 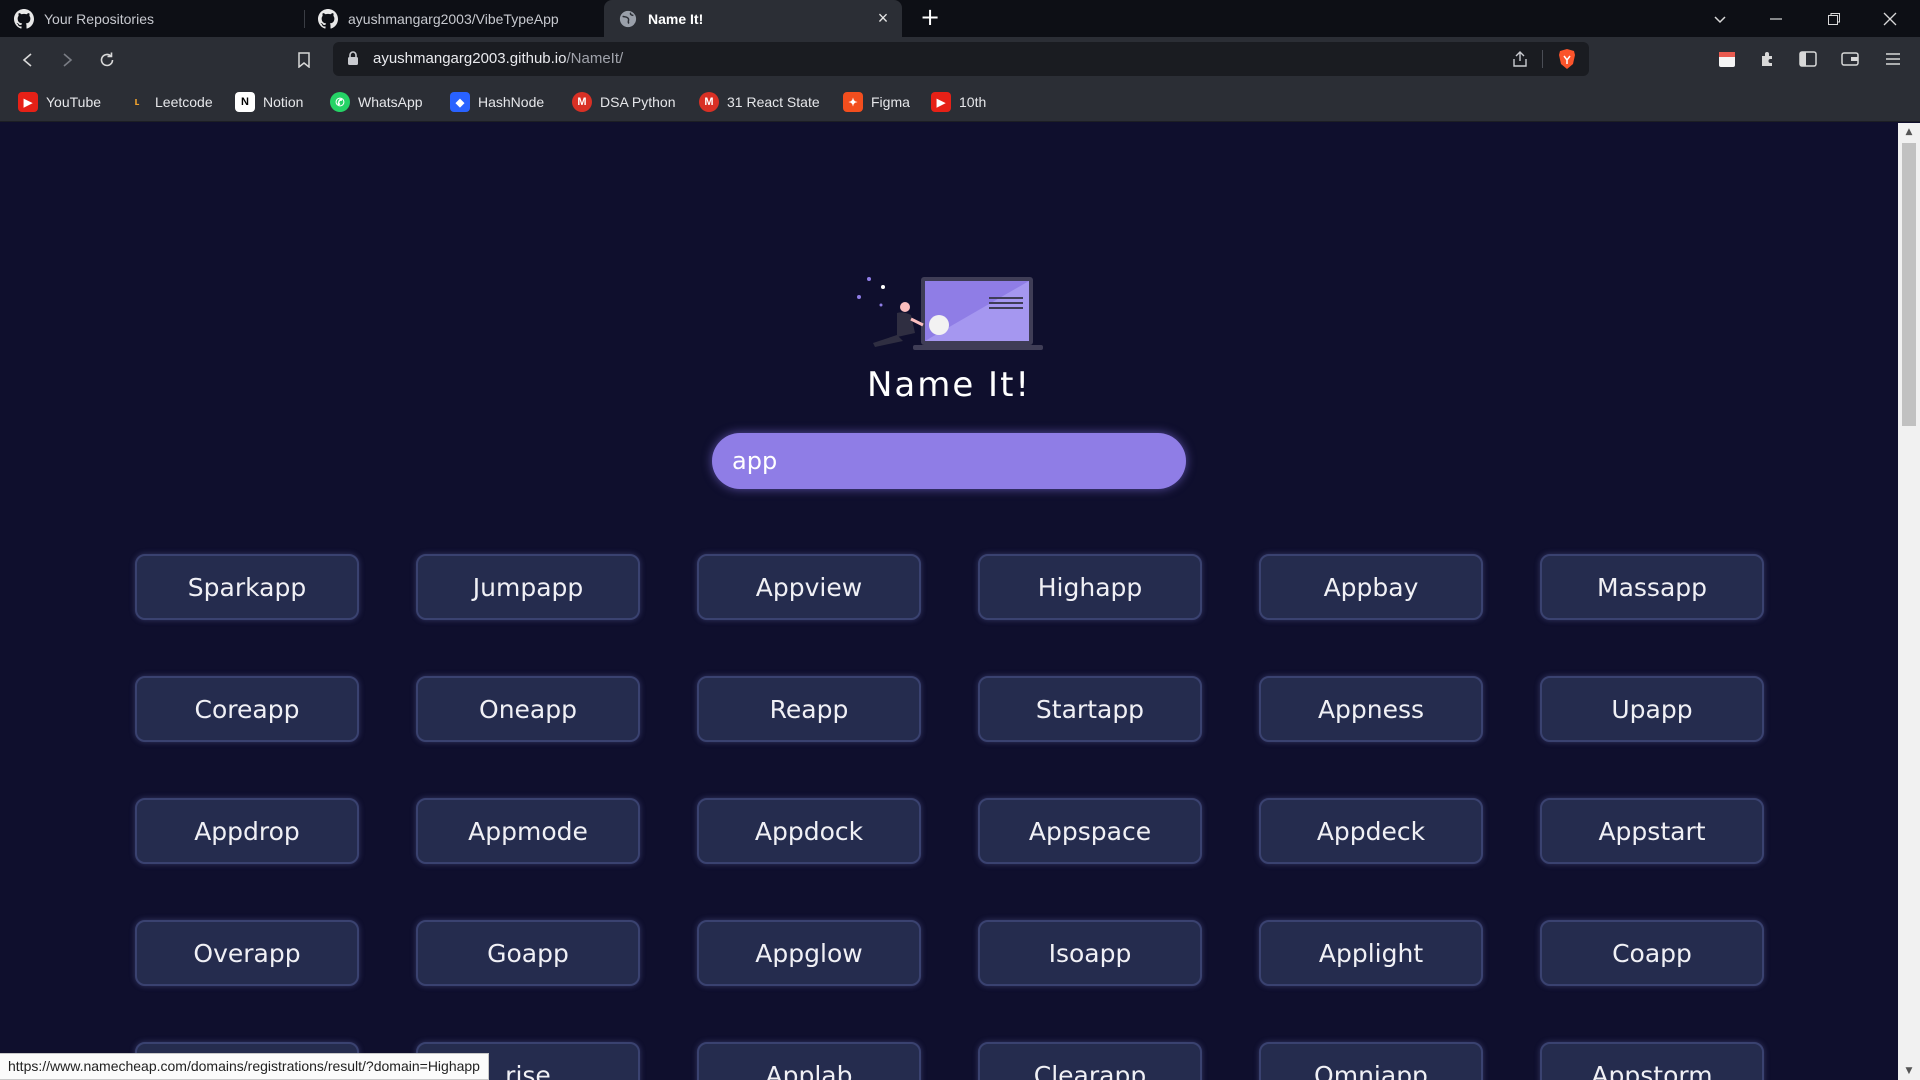 What do you see at coordinates (1090, 1061) in the screenshot?
I see `name-suggestion-button: Clearapp` at bounding box center [1090, 1061].